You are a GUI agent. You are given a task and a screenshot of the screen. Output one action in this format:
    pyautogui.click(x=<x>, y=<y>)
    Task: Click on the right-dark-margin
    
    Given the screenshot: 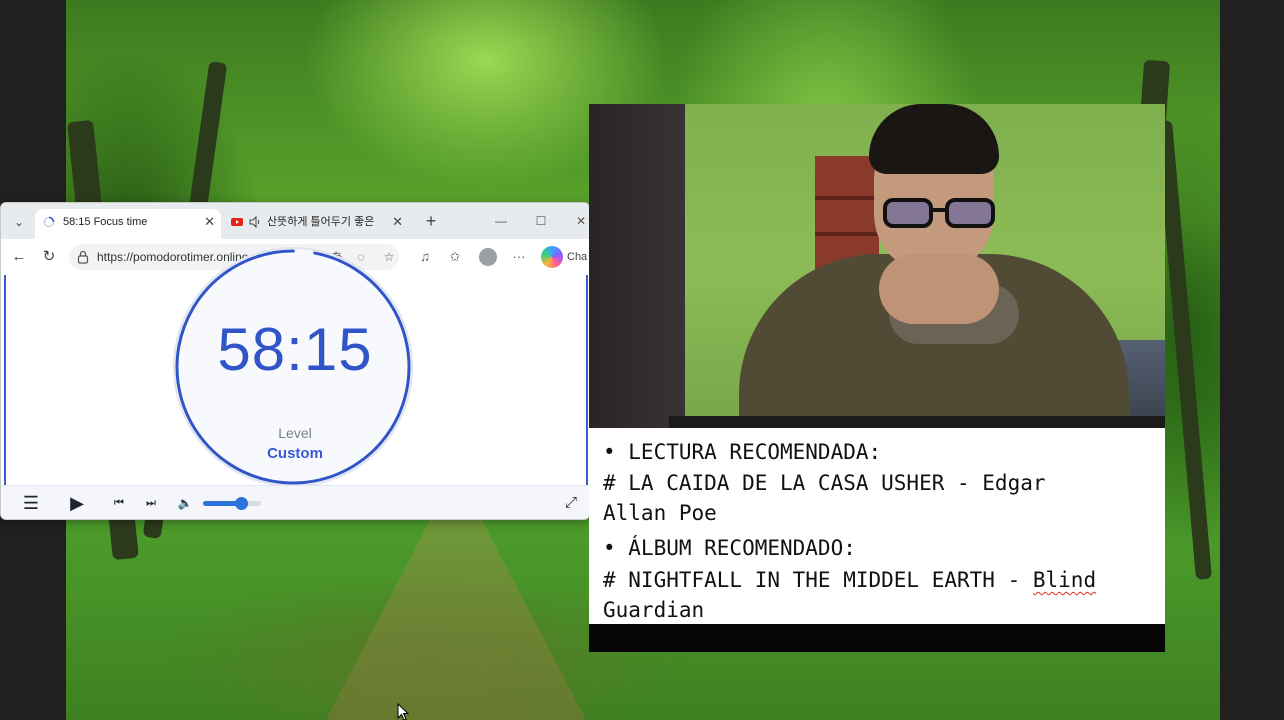 What is the action you would take?
    pyautogui.click(x=1252, y=360)
    